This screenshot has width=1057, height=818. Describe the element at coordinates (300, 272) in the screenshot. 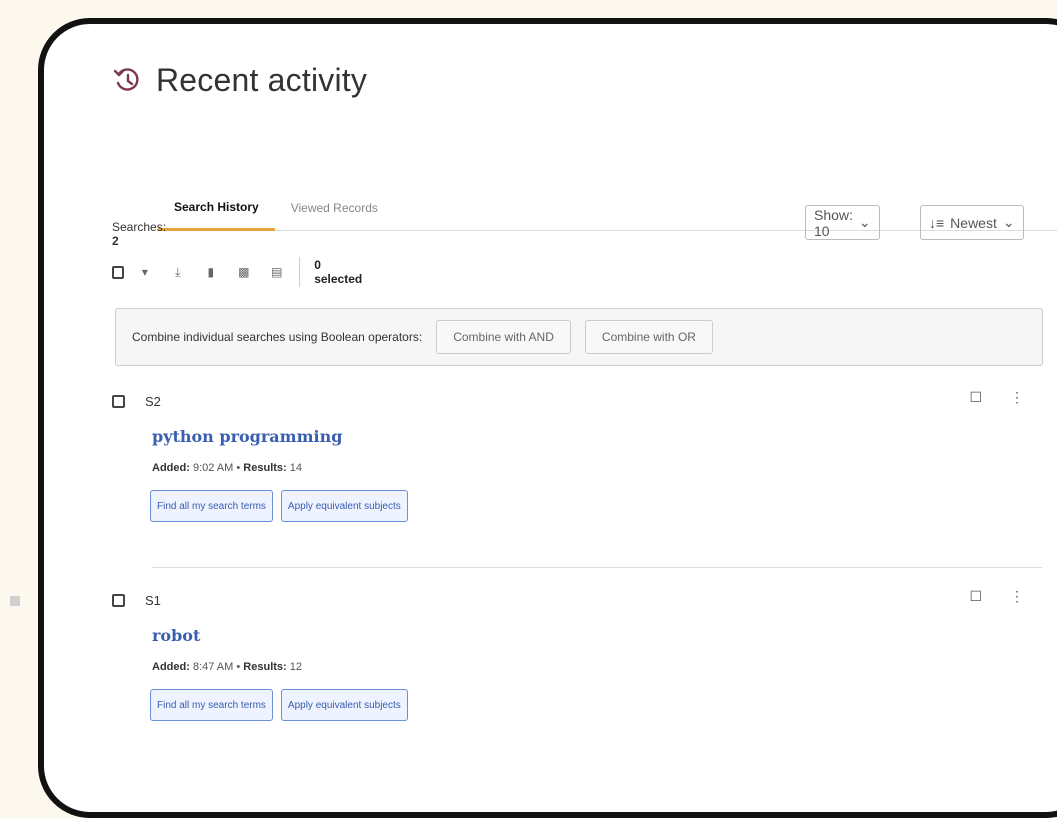

I see `toolbar-divider` at that location.